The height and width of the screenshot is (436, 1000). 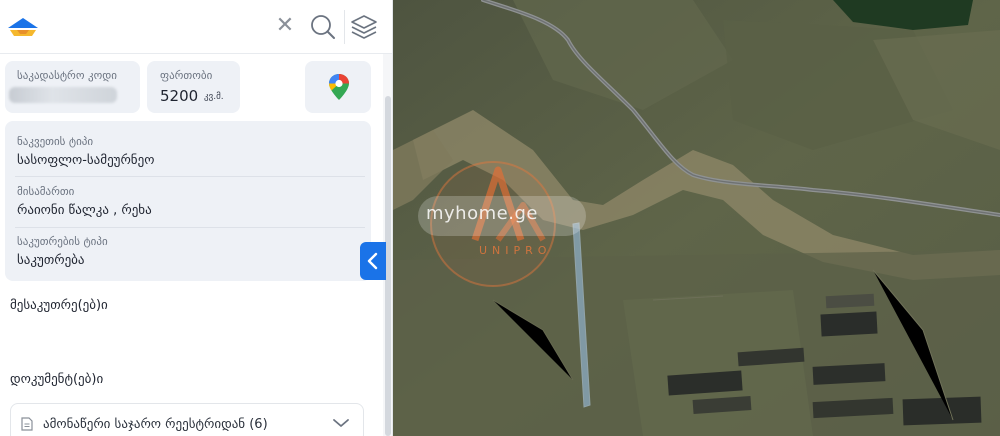 I want to click on open-google-maps-button, so click(x=338, y=87).